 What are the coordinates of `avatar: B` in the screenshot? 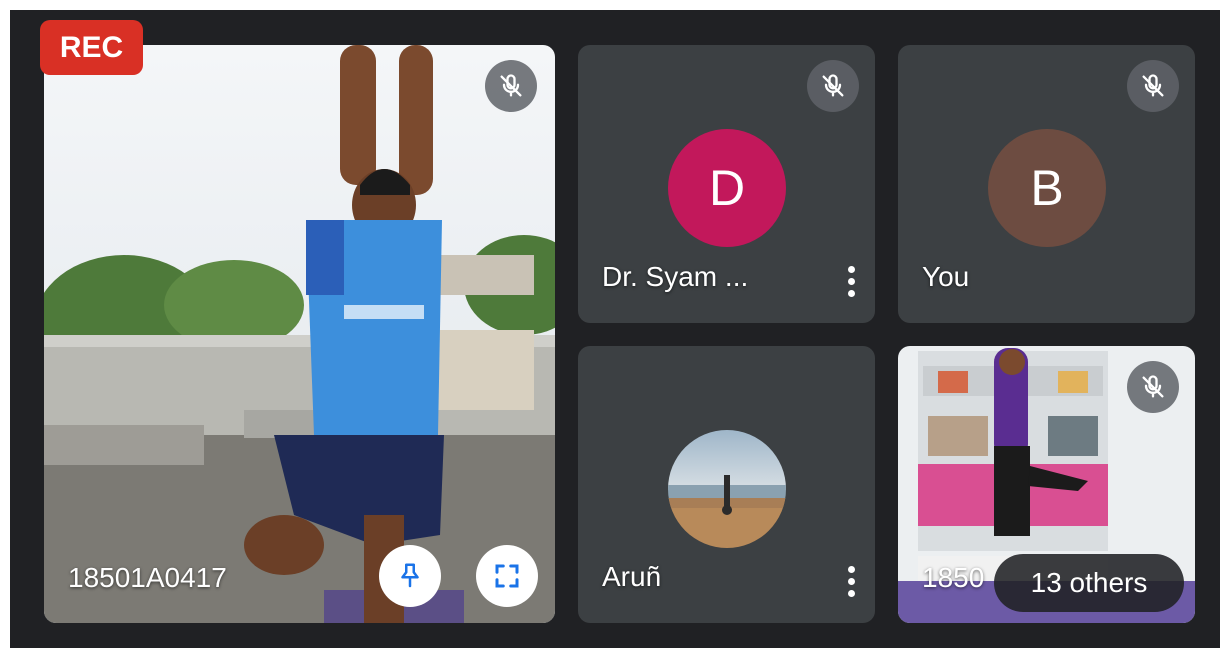 It's located at (1047, 188).